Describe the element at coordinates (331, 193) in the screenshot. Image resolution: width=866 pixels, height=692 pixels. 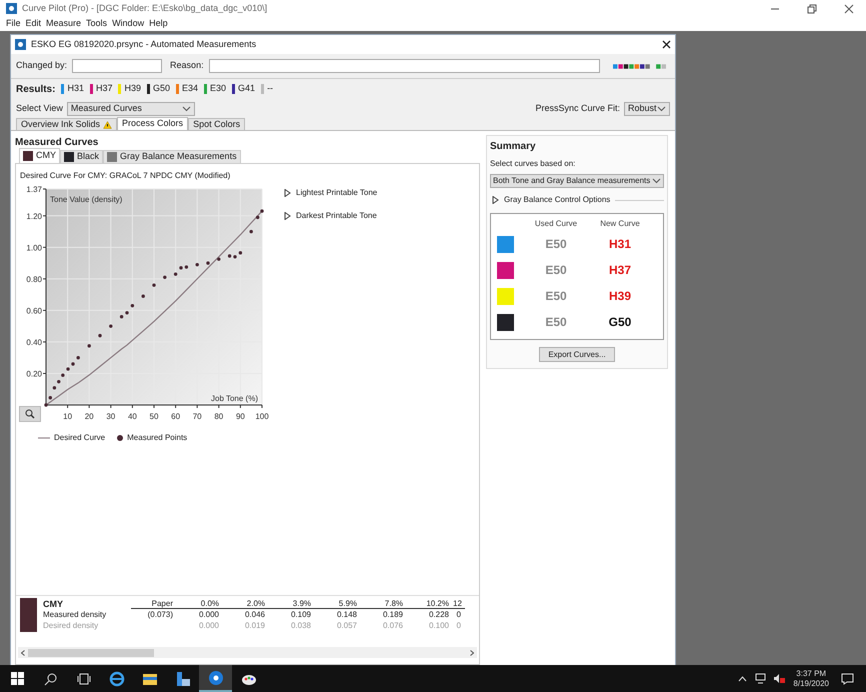
I see `expander: Lightest Printable Tone` at that location.